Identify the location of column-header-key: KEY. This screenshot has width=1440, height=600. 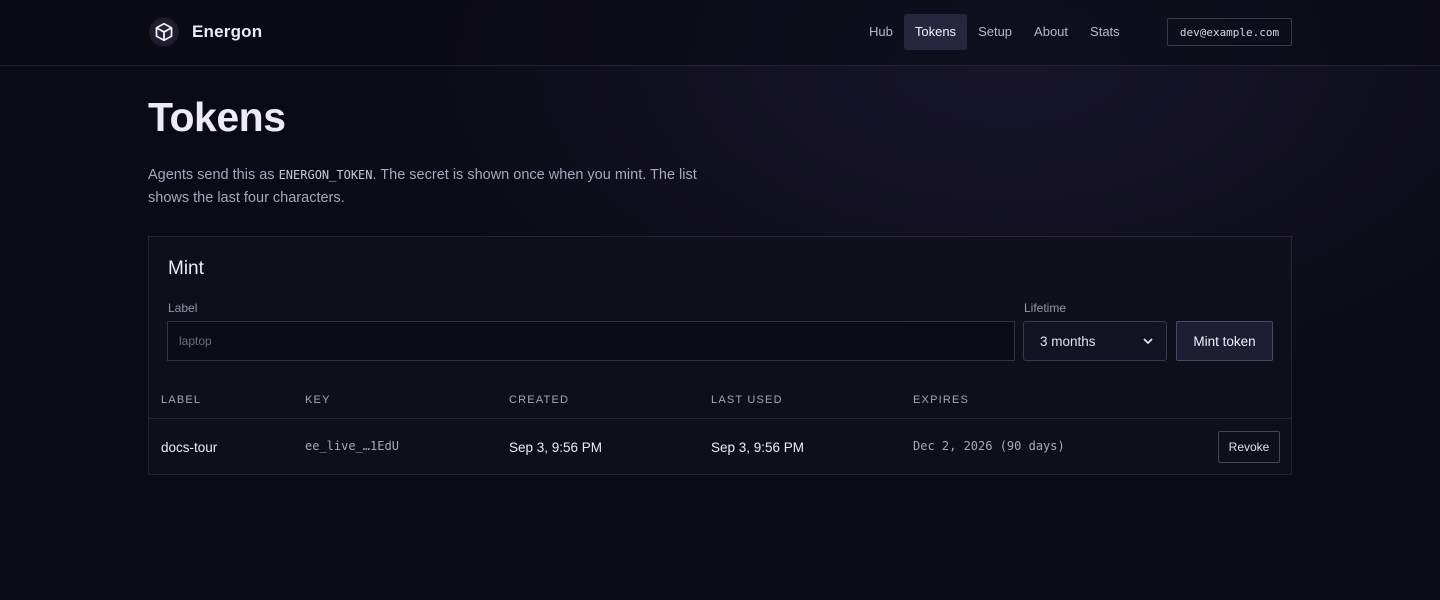
(318, 400).